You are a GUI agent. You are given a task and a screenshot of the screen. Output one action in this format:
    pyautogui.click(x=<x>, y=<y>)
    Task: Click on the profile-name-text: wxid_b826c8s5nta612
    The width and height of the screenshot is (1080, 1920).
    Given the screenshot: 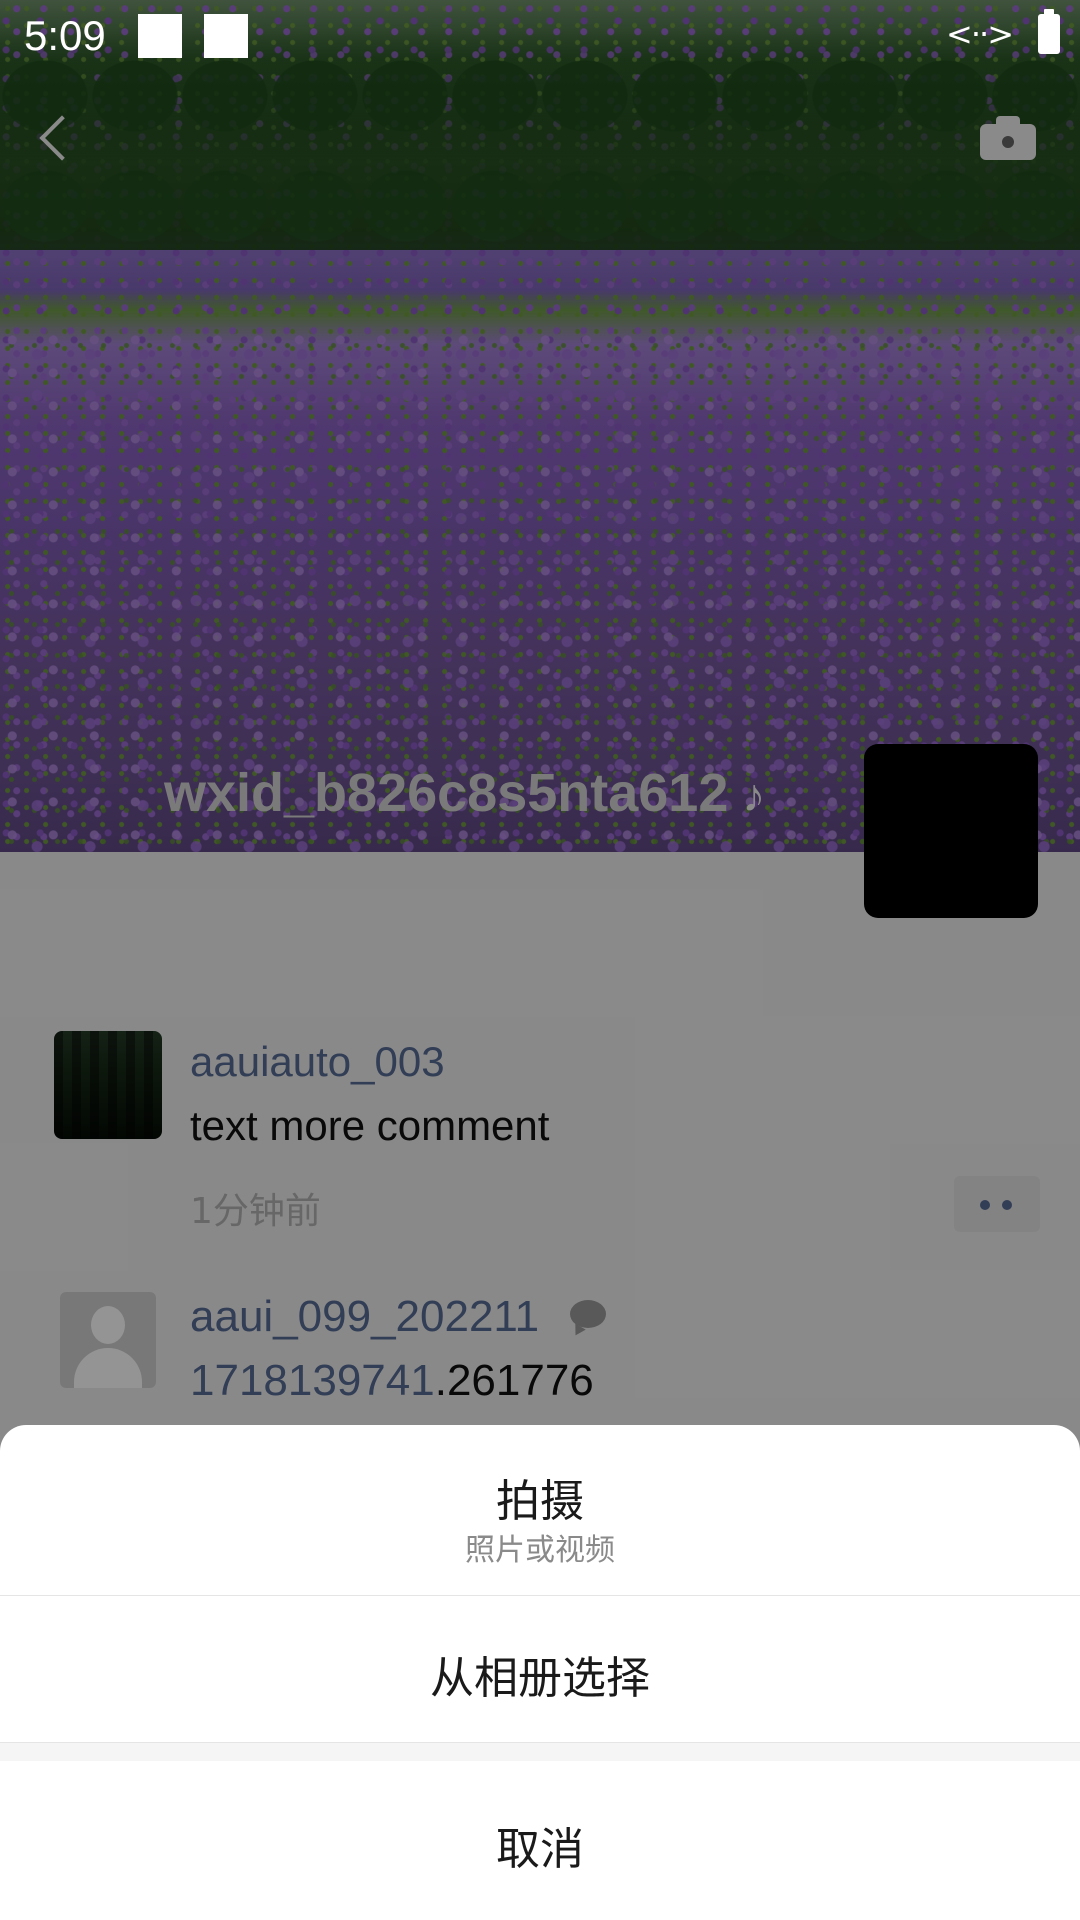 What is the action you would take?
    pyautogui.click(x=446, y=793)
    